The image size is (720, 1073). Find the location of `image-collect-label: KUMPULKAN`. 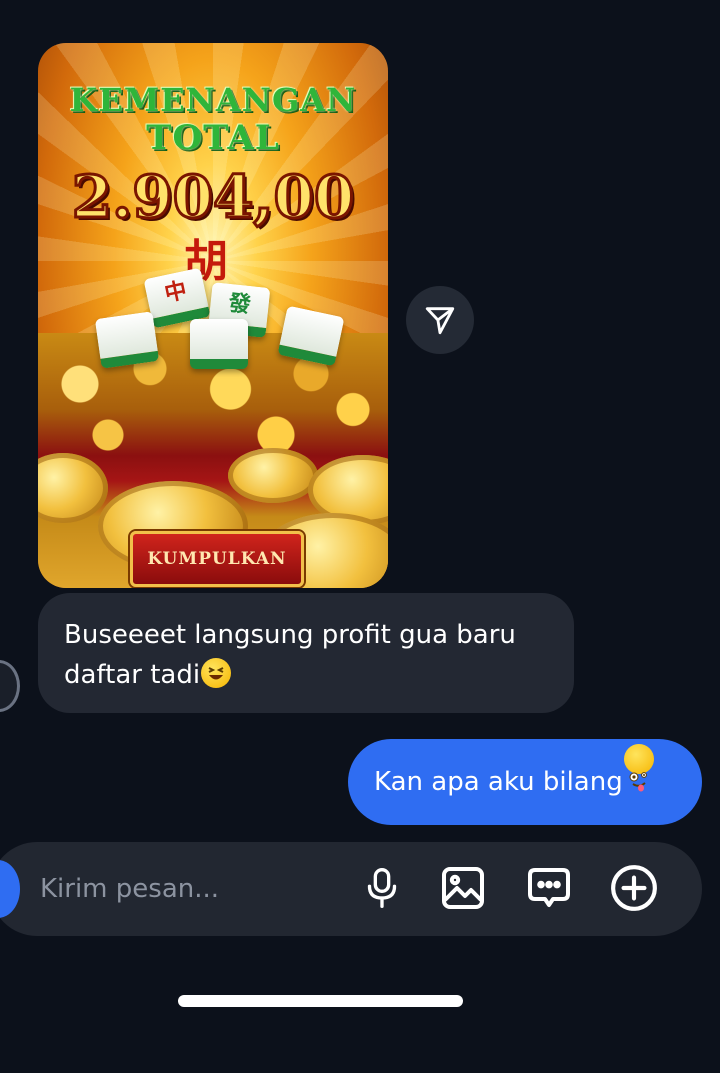

image-collect-label: KUMPULKAN is located at coordinates (217, 559).